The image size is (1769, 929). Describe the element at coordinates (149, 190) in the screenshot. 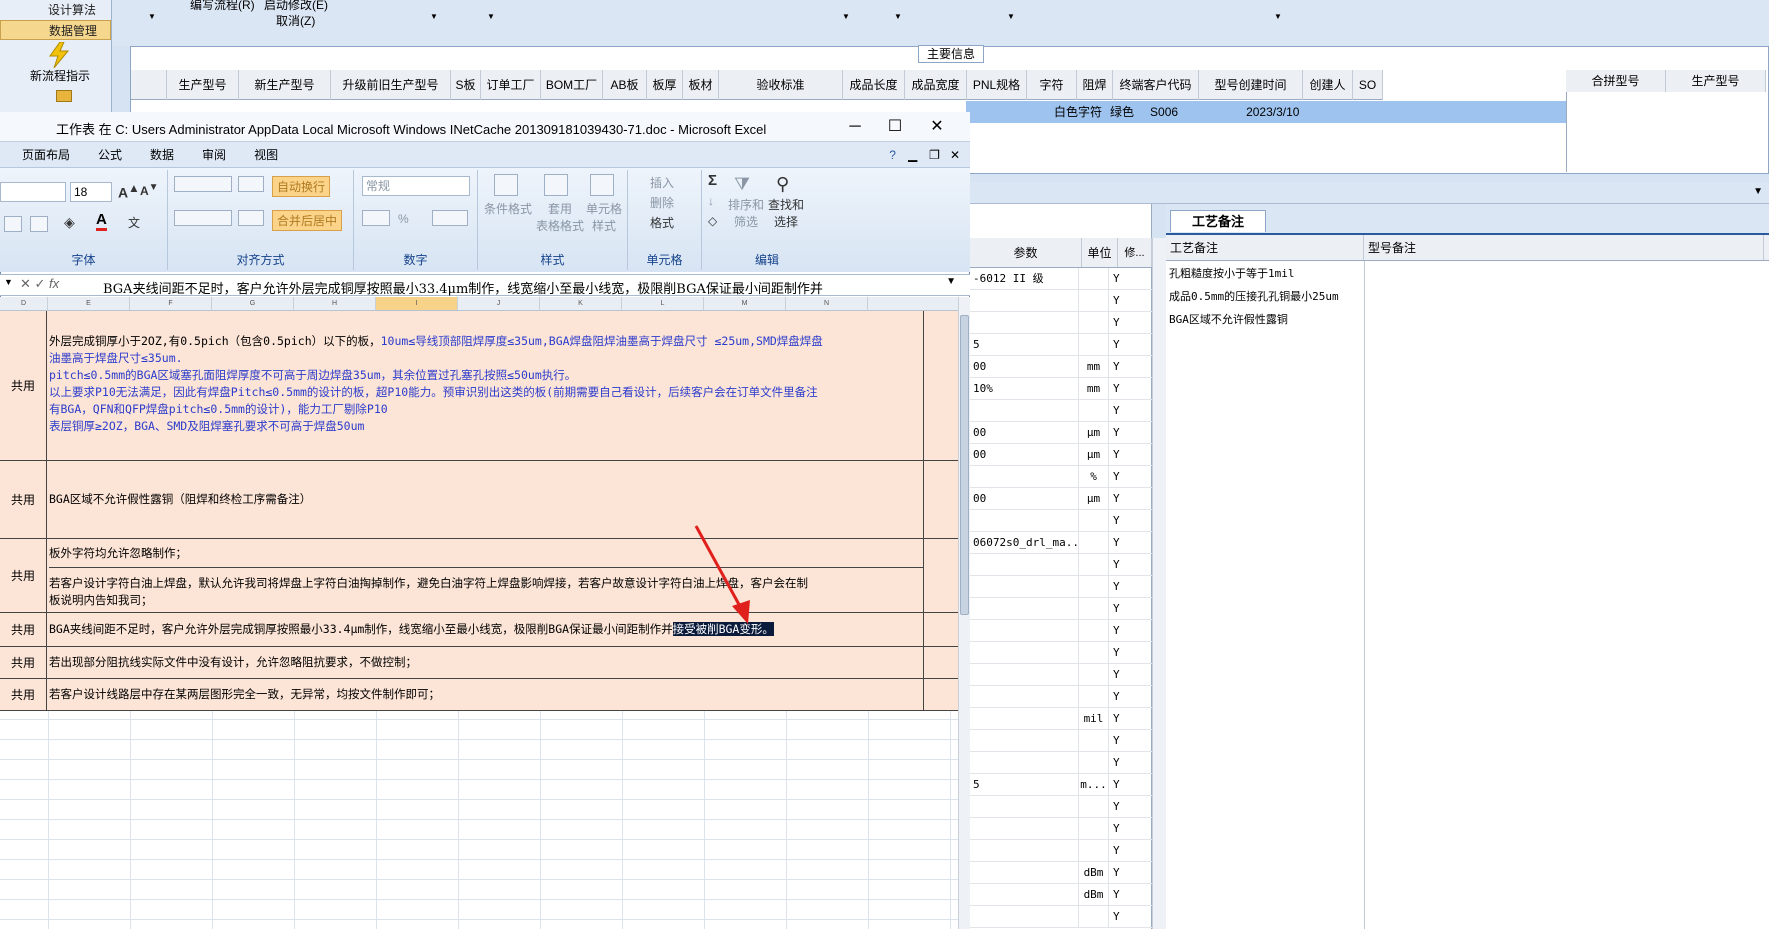

I see `shrink-font-icon: A▼` at that location.